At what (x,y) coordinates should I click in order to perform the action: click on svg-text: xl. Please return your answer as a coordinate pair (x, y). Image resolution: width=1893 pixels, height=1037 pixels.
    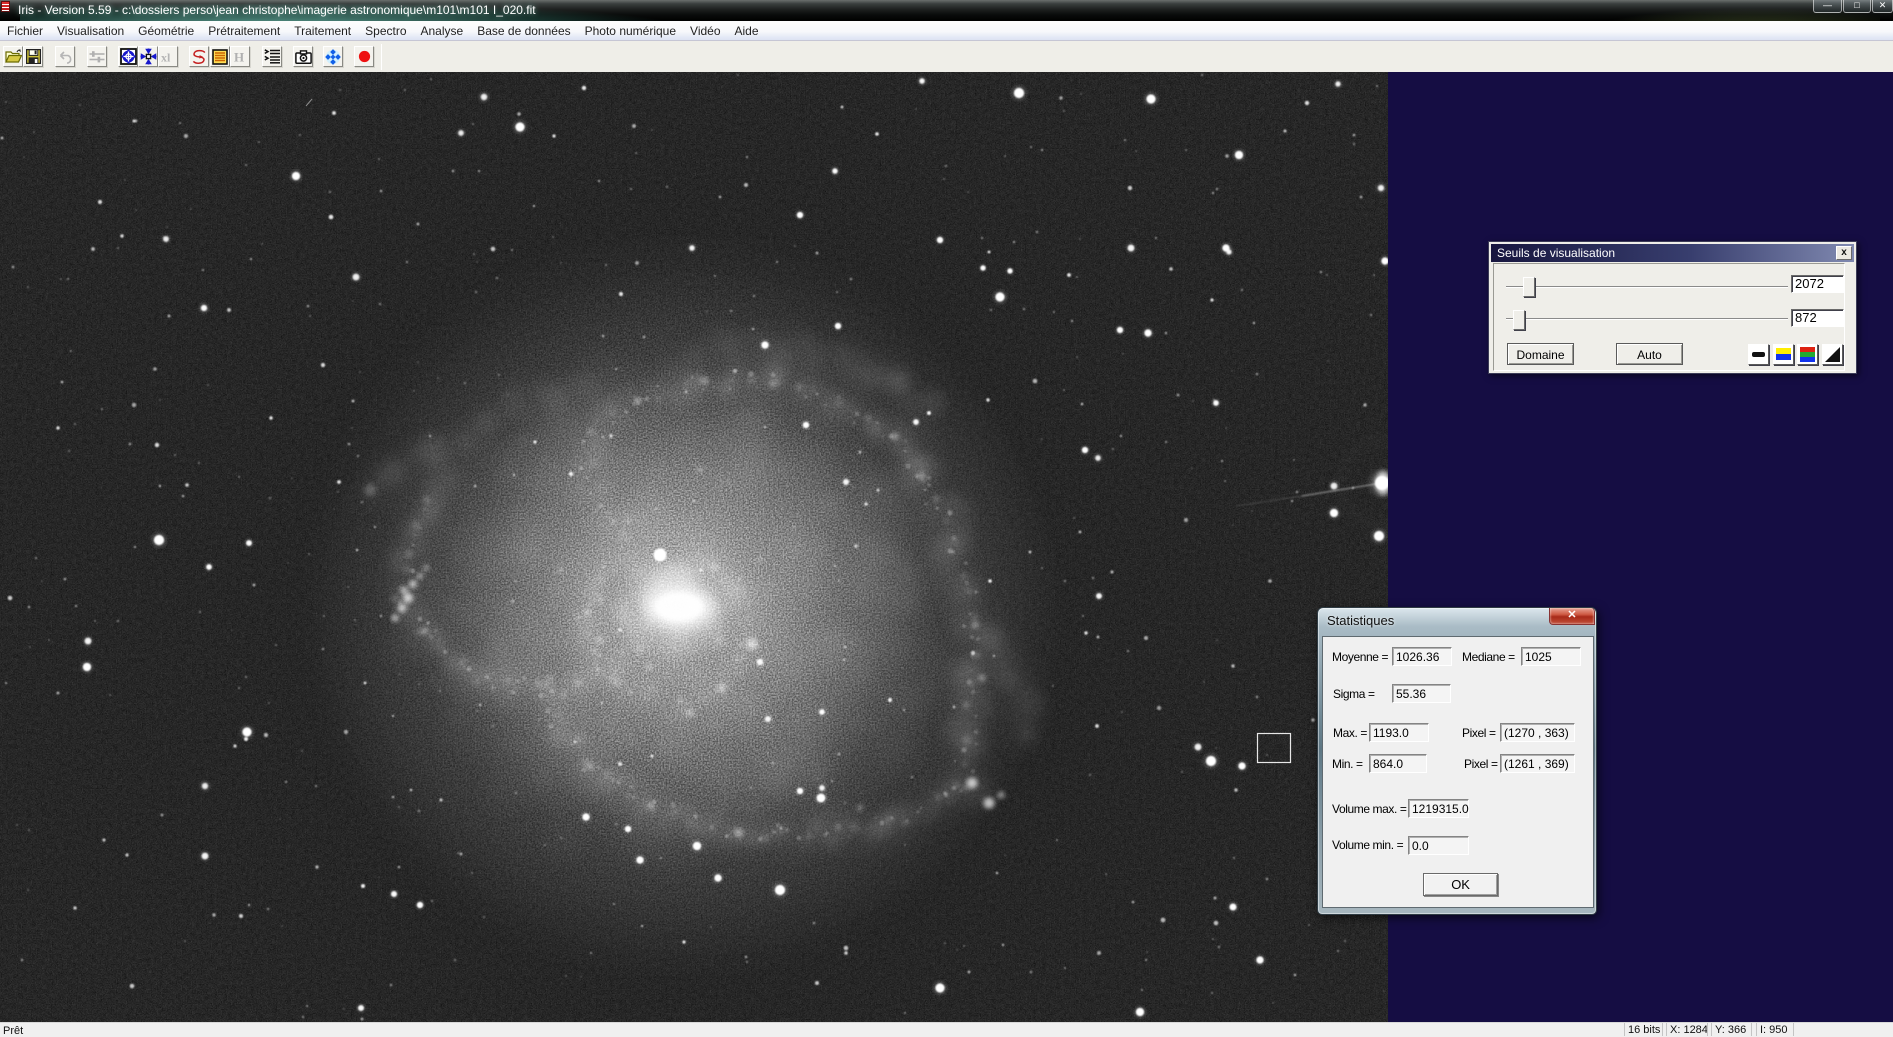
    Looking at the image, I should click on (166, 57).